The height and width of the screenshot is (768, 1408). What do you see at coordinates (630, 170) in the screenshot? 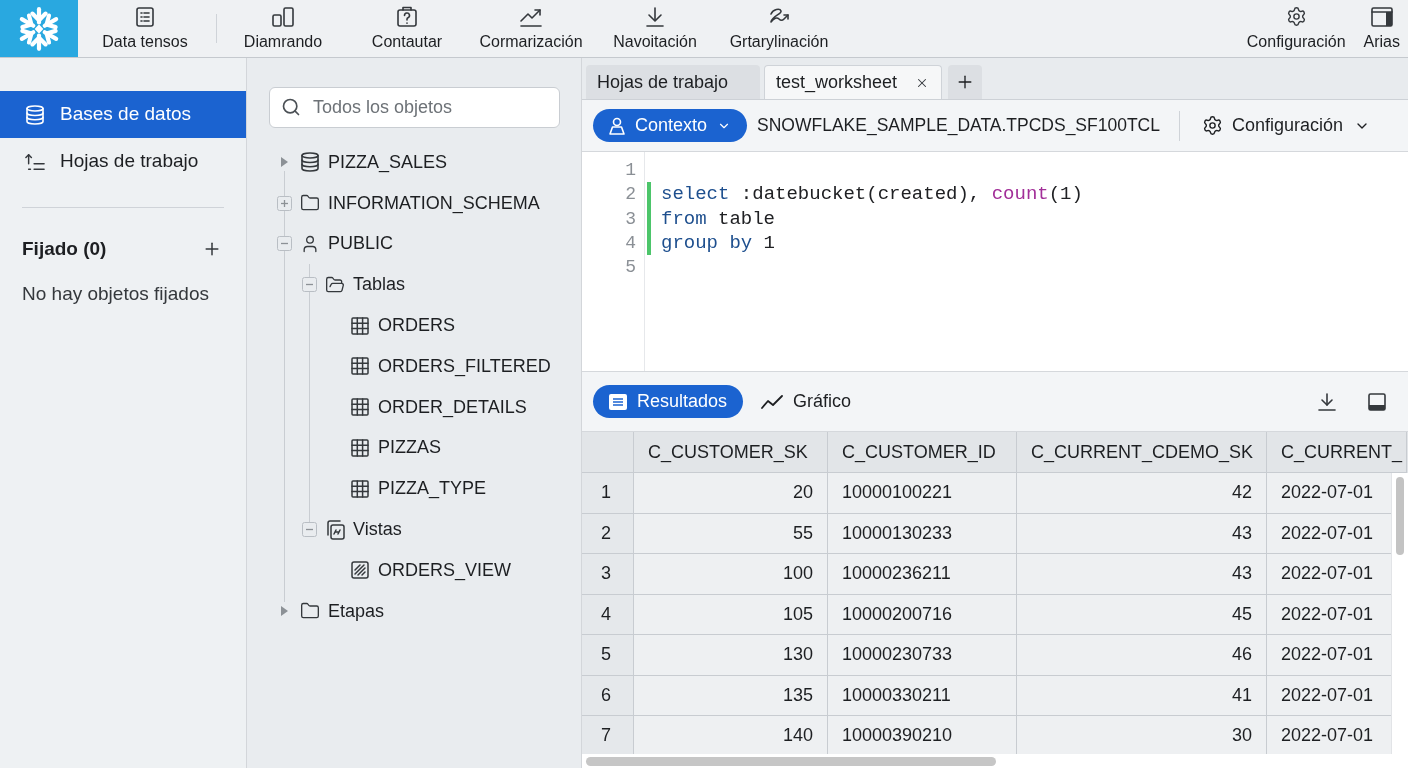
I see `line-number: 1` at bounding box center [630, 170].